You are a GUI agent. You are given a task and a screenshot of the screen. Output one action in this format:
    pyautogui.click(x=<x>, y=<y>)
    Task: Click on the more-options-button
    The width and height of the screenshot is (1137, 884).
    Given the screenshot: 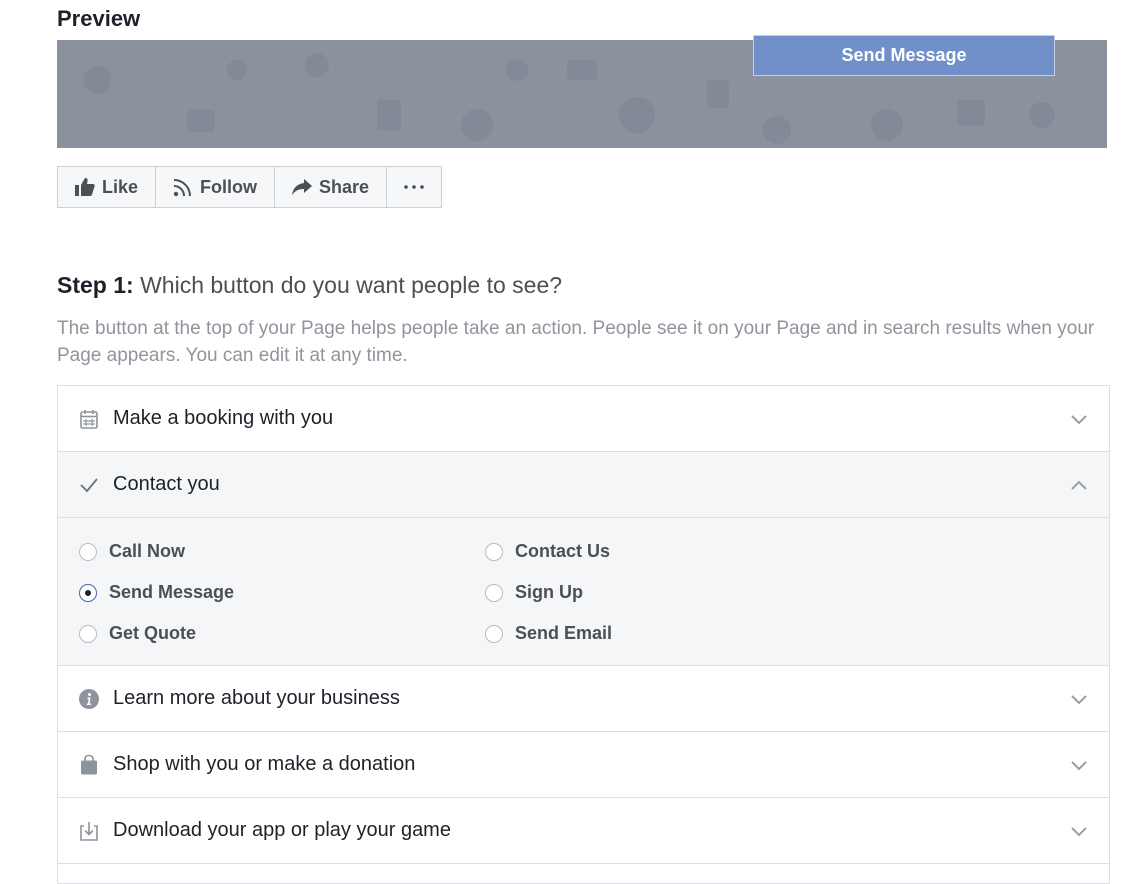 What is the action you would take?
    pyautogui.click(x=414, y=187)
    